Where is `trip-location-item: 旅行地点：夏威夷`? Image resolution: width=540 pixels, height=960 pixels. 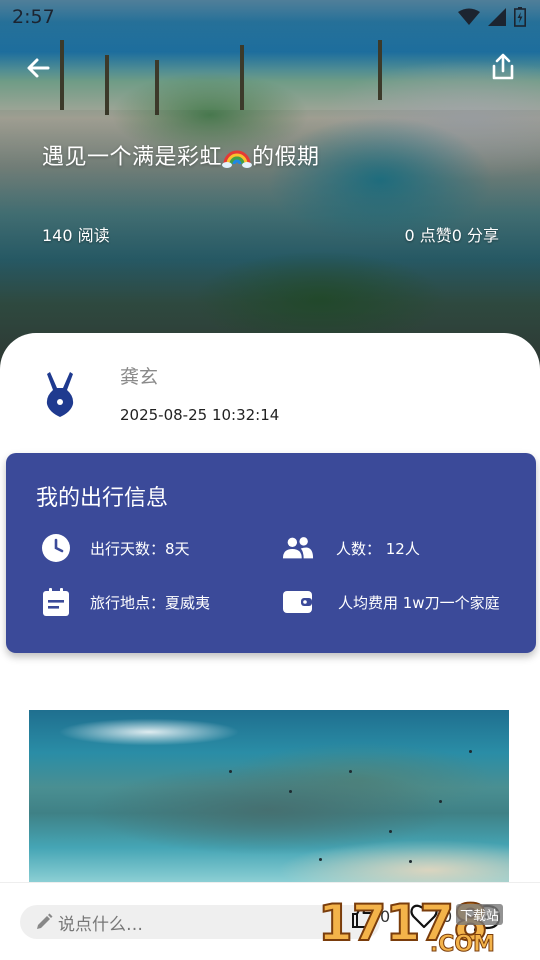 trip-location-item: 旅行地点：夏威夷 is located at coordinates (125, 602).